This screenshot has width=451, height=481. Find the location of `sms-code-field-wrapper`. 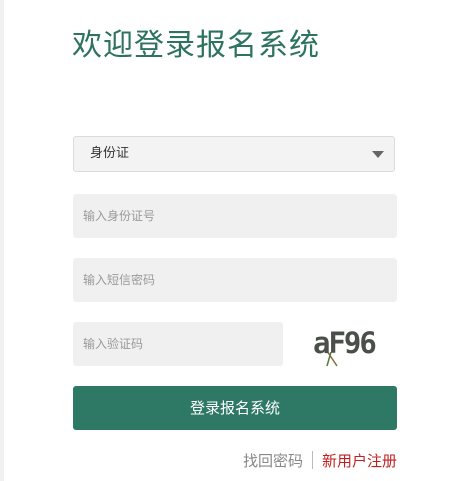

sms-code-field-wrapper is located at coordinates (235, 280).